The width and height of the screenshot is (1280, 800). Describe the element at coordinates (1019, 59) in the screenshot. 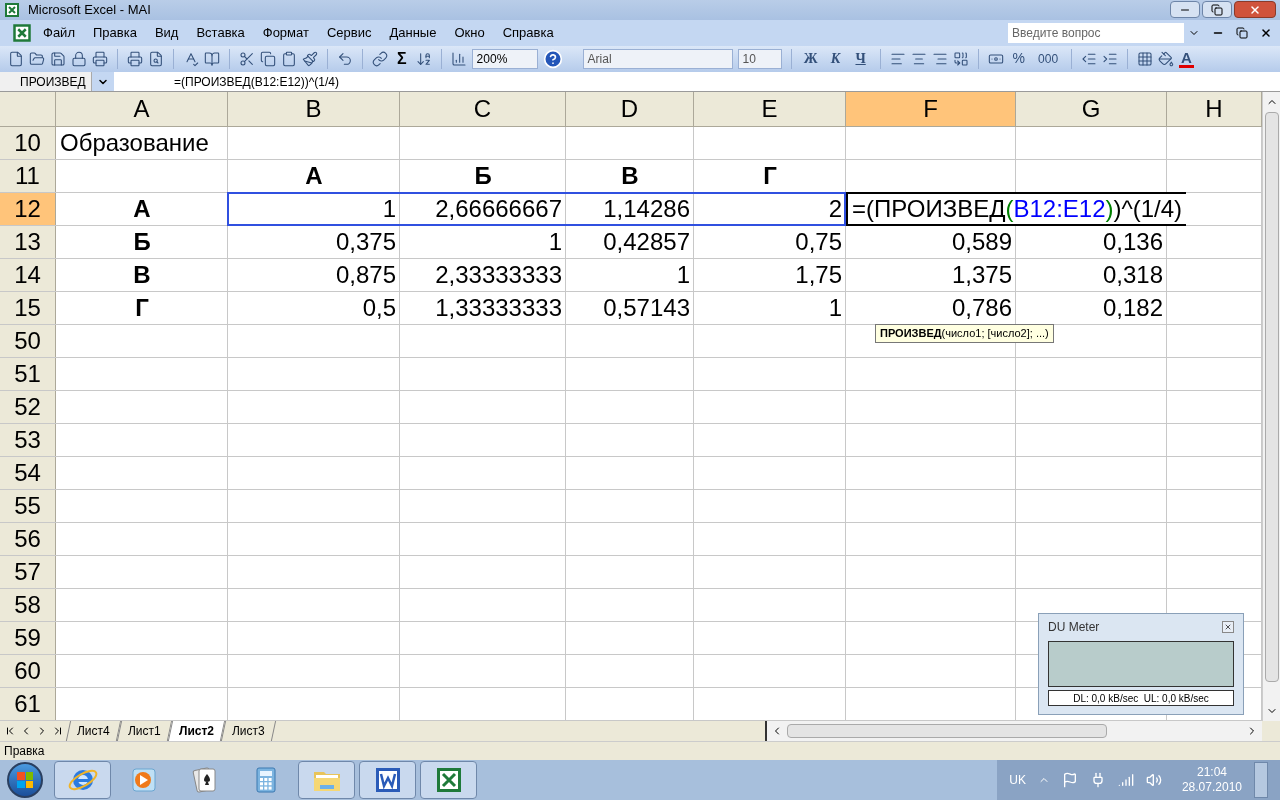

I see `percent-button: %` at that location.